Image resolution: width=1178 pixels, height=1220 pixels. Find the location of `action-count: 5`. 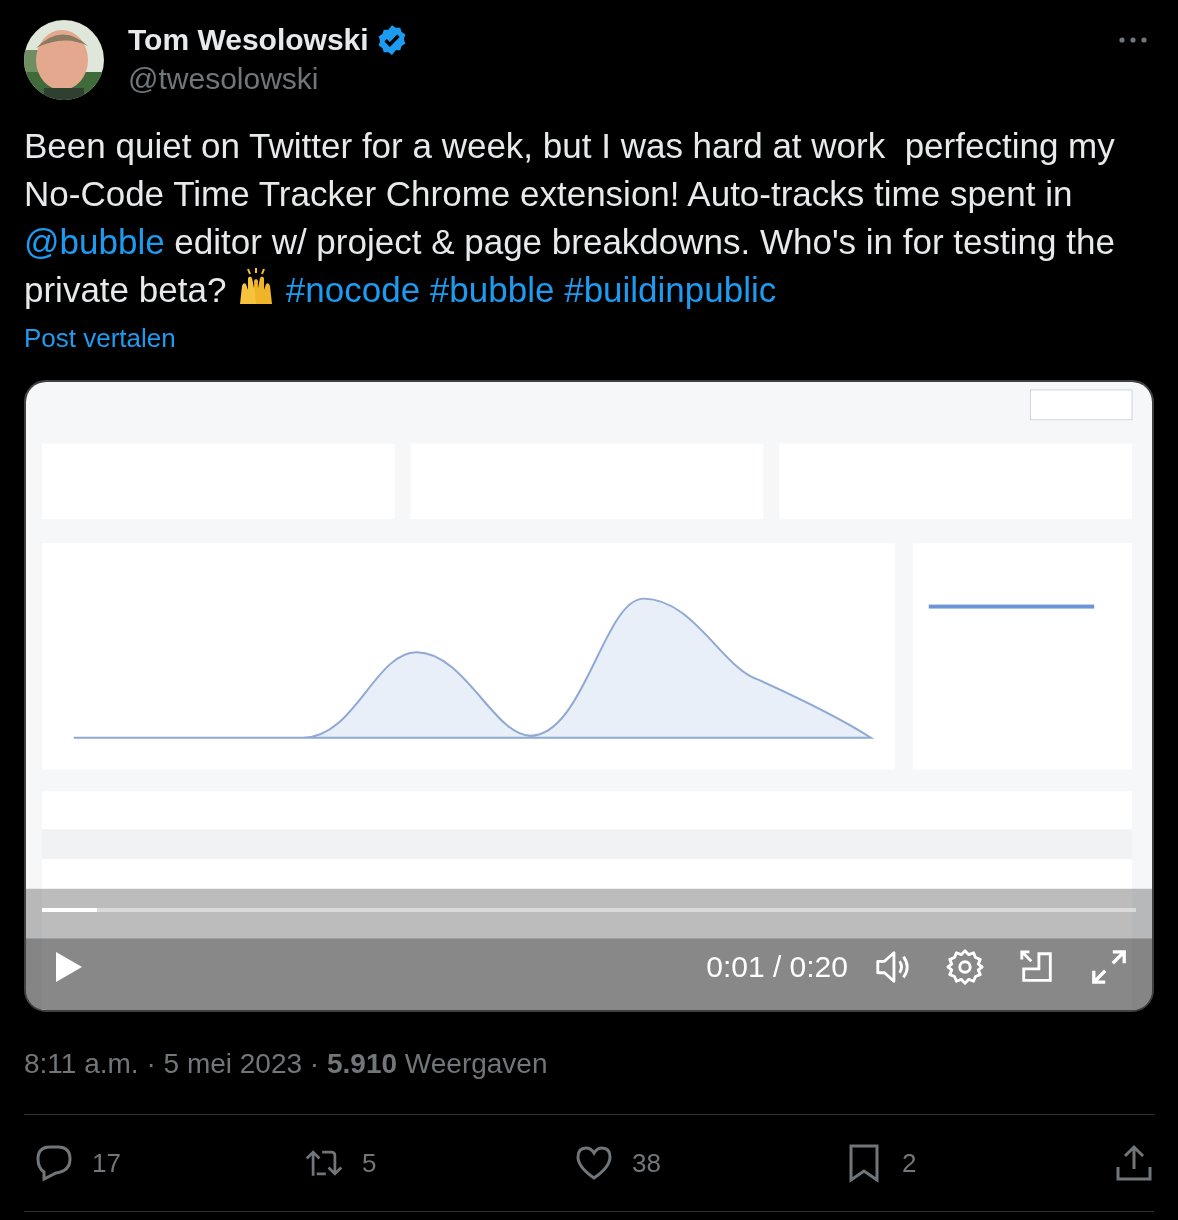

action-count: 5 is located at coordinates (369, 1163).